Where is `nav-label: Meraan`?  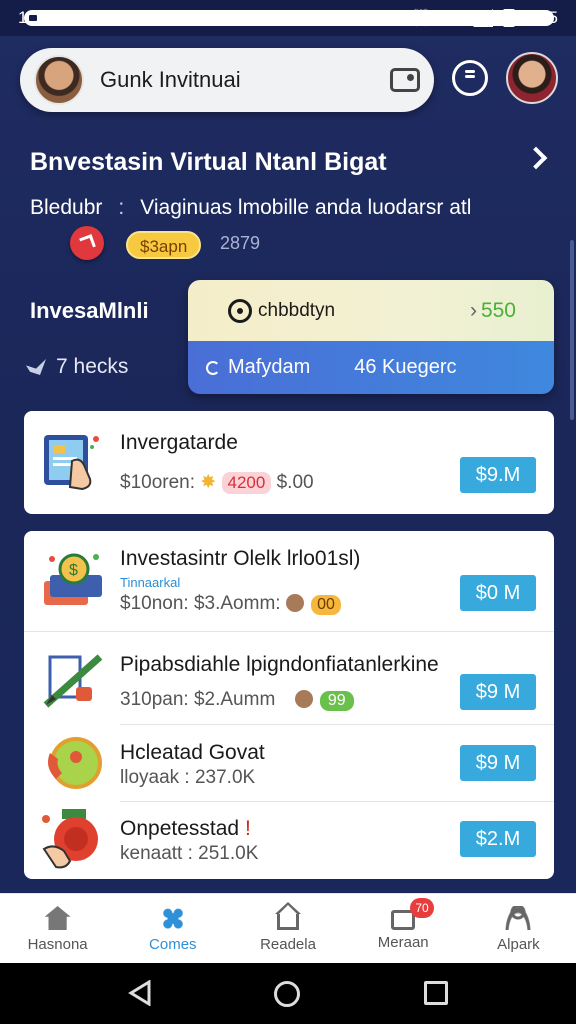
nav-label: Meraan is located at coordinates (403, 942).